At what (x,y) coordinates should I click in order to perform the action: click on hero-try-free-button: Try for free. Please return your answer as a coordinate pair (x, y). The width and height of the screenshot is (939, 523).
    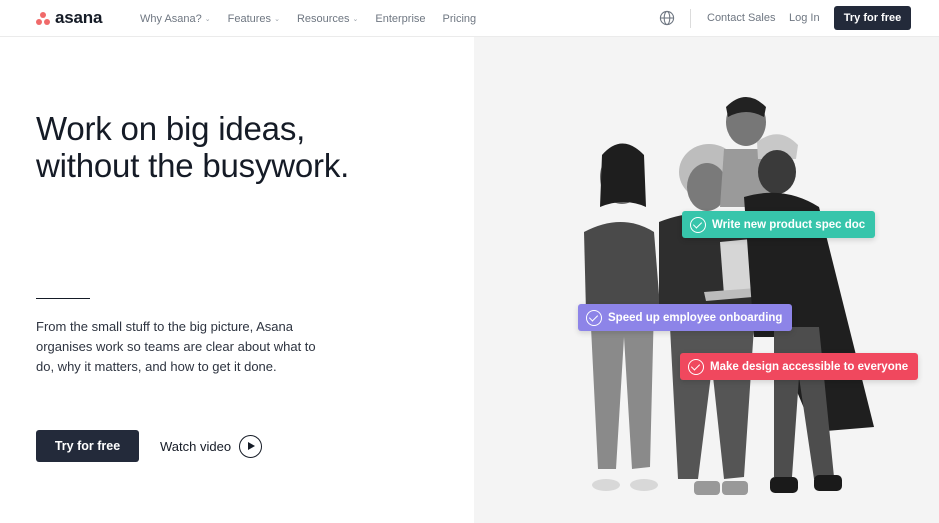
    Looking at the image, I should click on (87, 446).